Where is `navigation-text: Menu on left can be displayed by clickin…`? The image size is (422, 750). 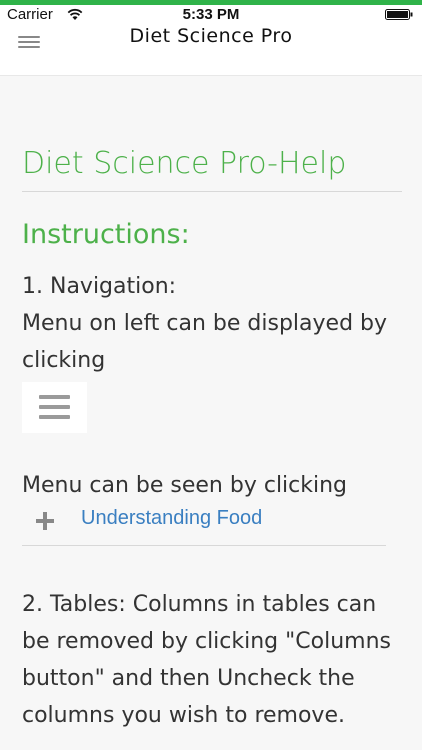 navigation-text: Menu on left can be displayed by clickin… is located at coordinates (205, 342).